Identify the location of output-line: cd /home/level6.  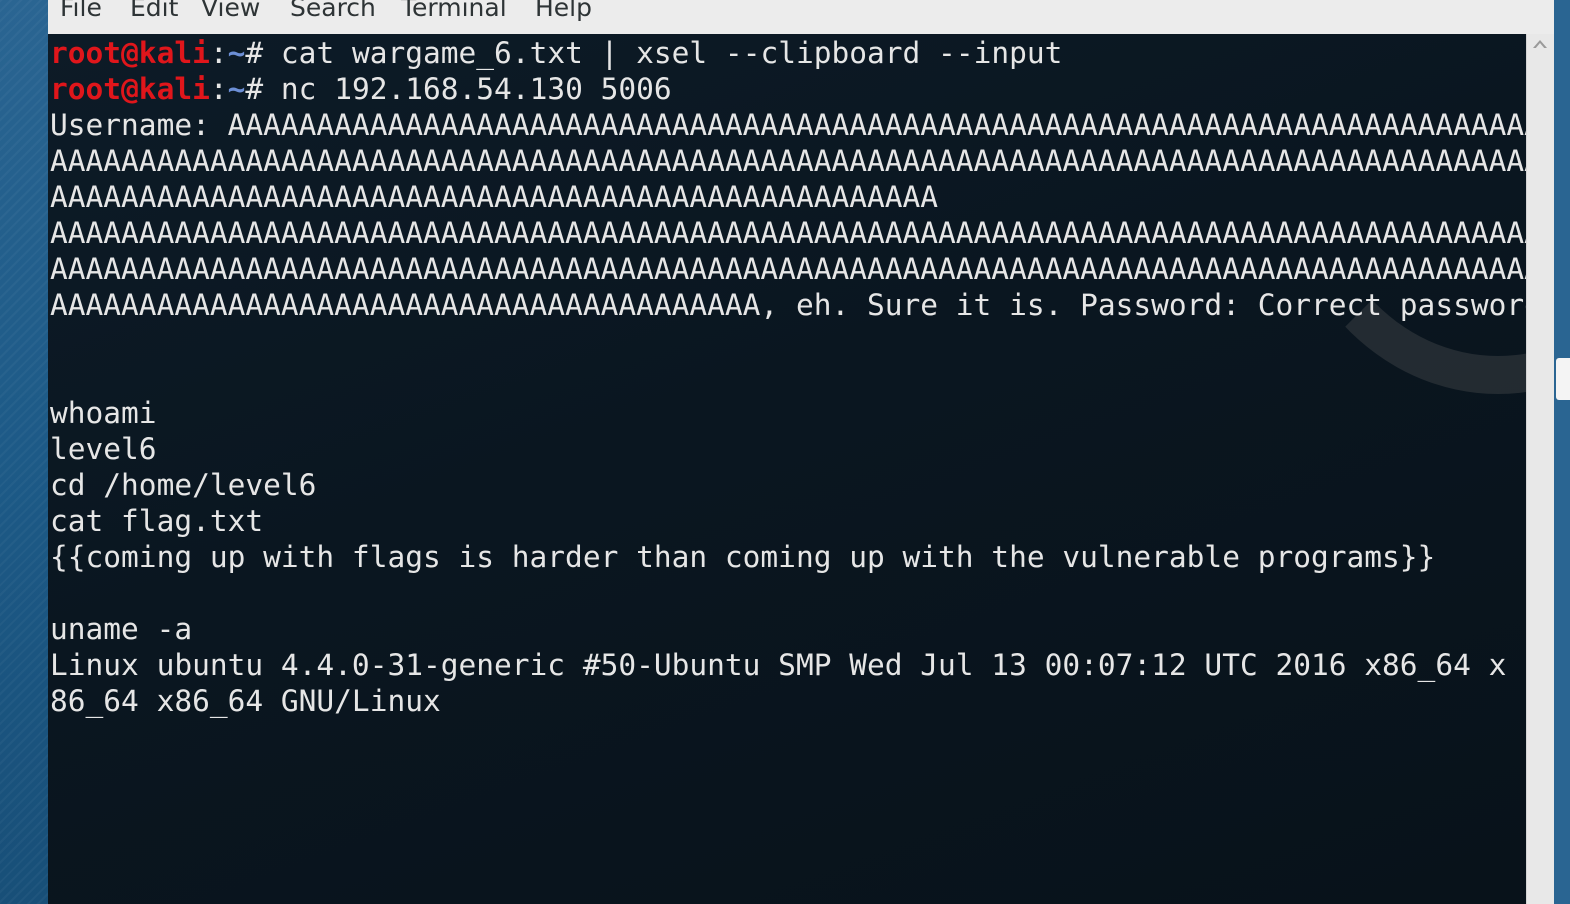
(183, 485).